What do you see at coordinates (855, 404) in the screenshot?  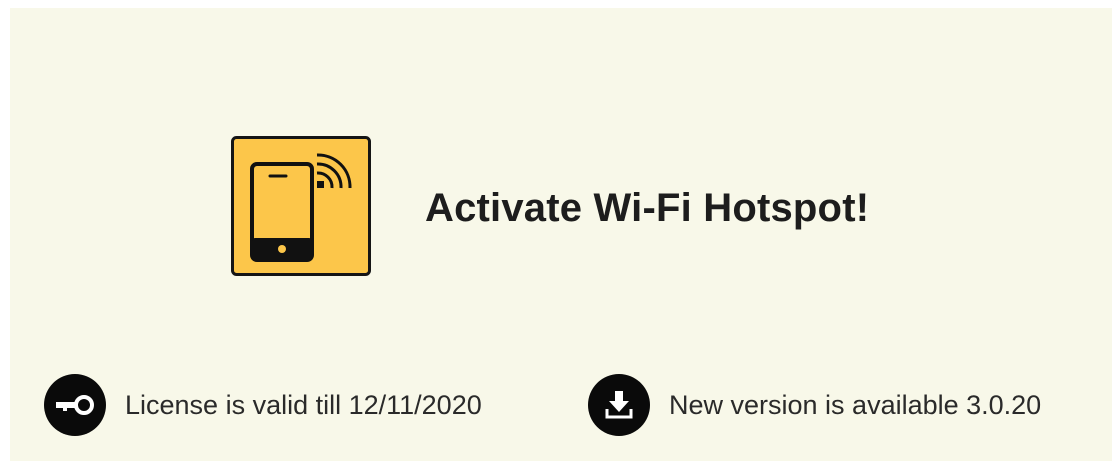 I see `update-text: New version is available 3.0.20` at bounding box center [855, 404].